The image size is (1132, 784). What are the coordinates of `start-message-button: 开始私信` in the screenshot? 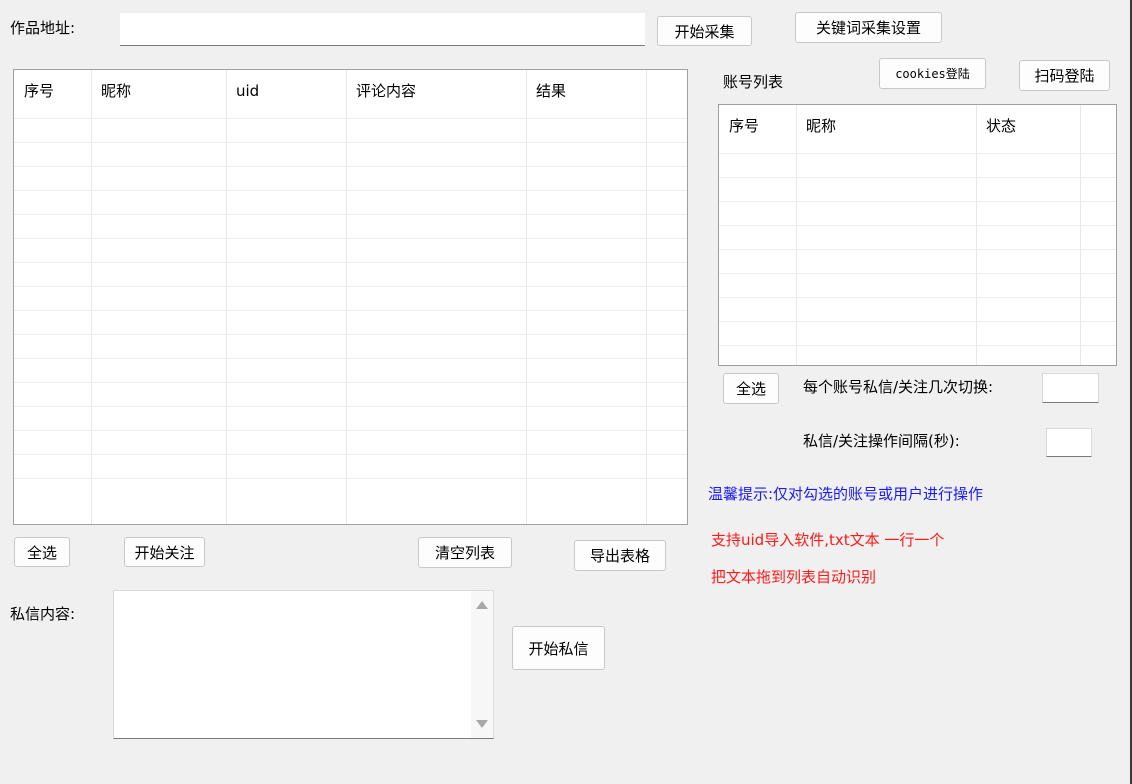 It's located at (558, 648).